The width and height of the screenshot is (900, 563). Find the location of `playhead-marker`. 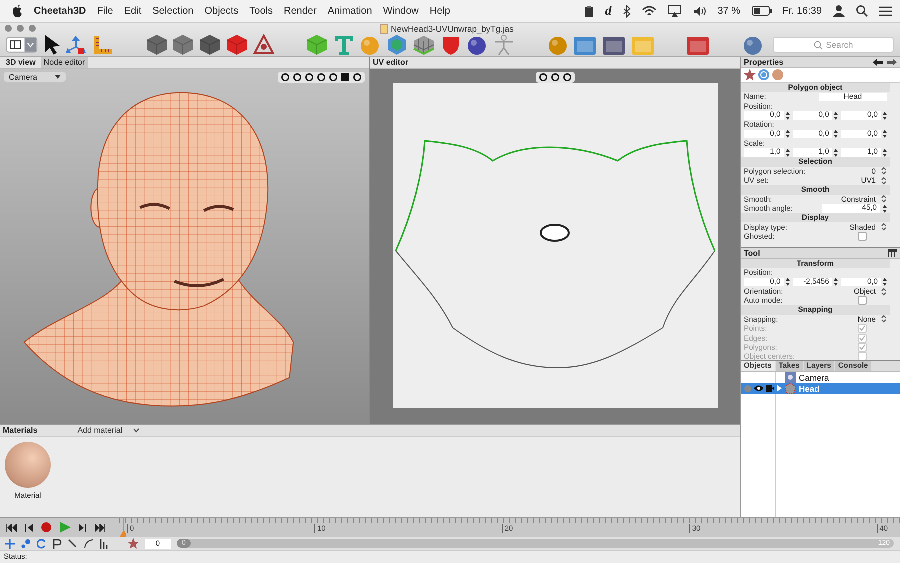

playhead-marker is located at coordinates (123, 527).